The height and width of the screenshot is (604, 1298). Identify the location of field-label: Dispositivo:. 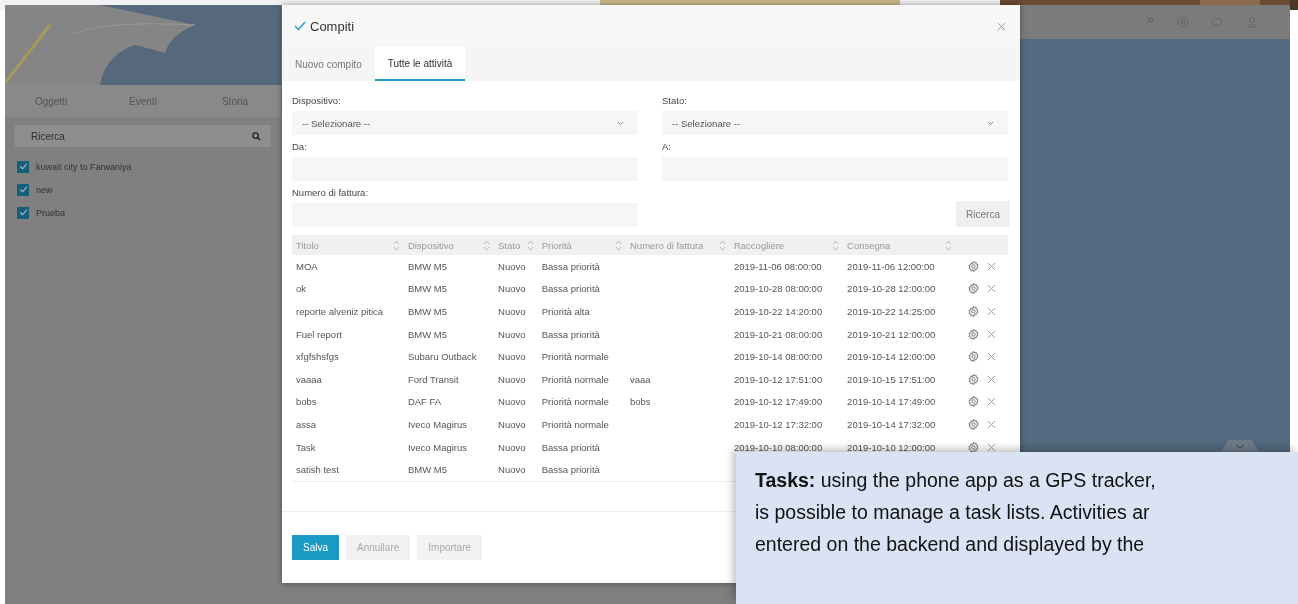
(317, 100).